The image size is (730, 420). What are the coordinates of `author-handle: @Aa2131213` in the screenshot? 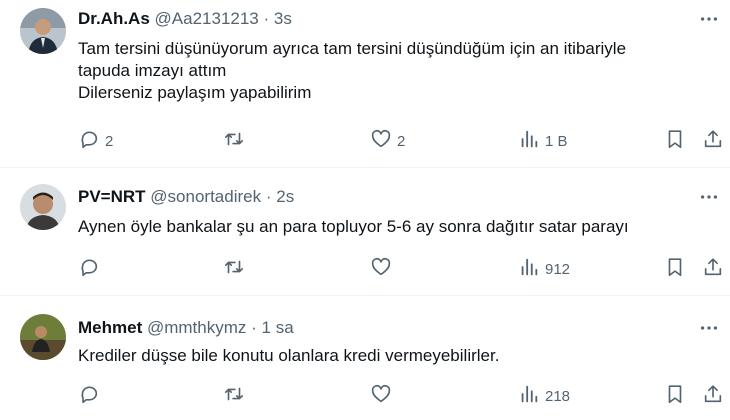 It's located at (207, 18).